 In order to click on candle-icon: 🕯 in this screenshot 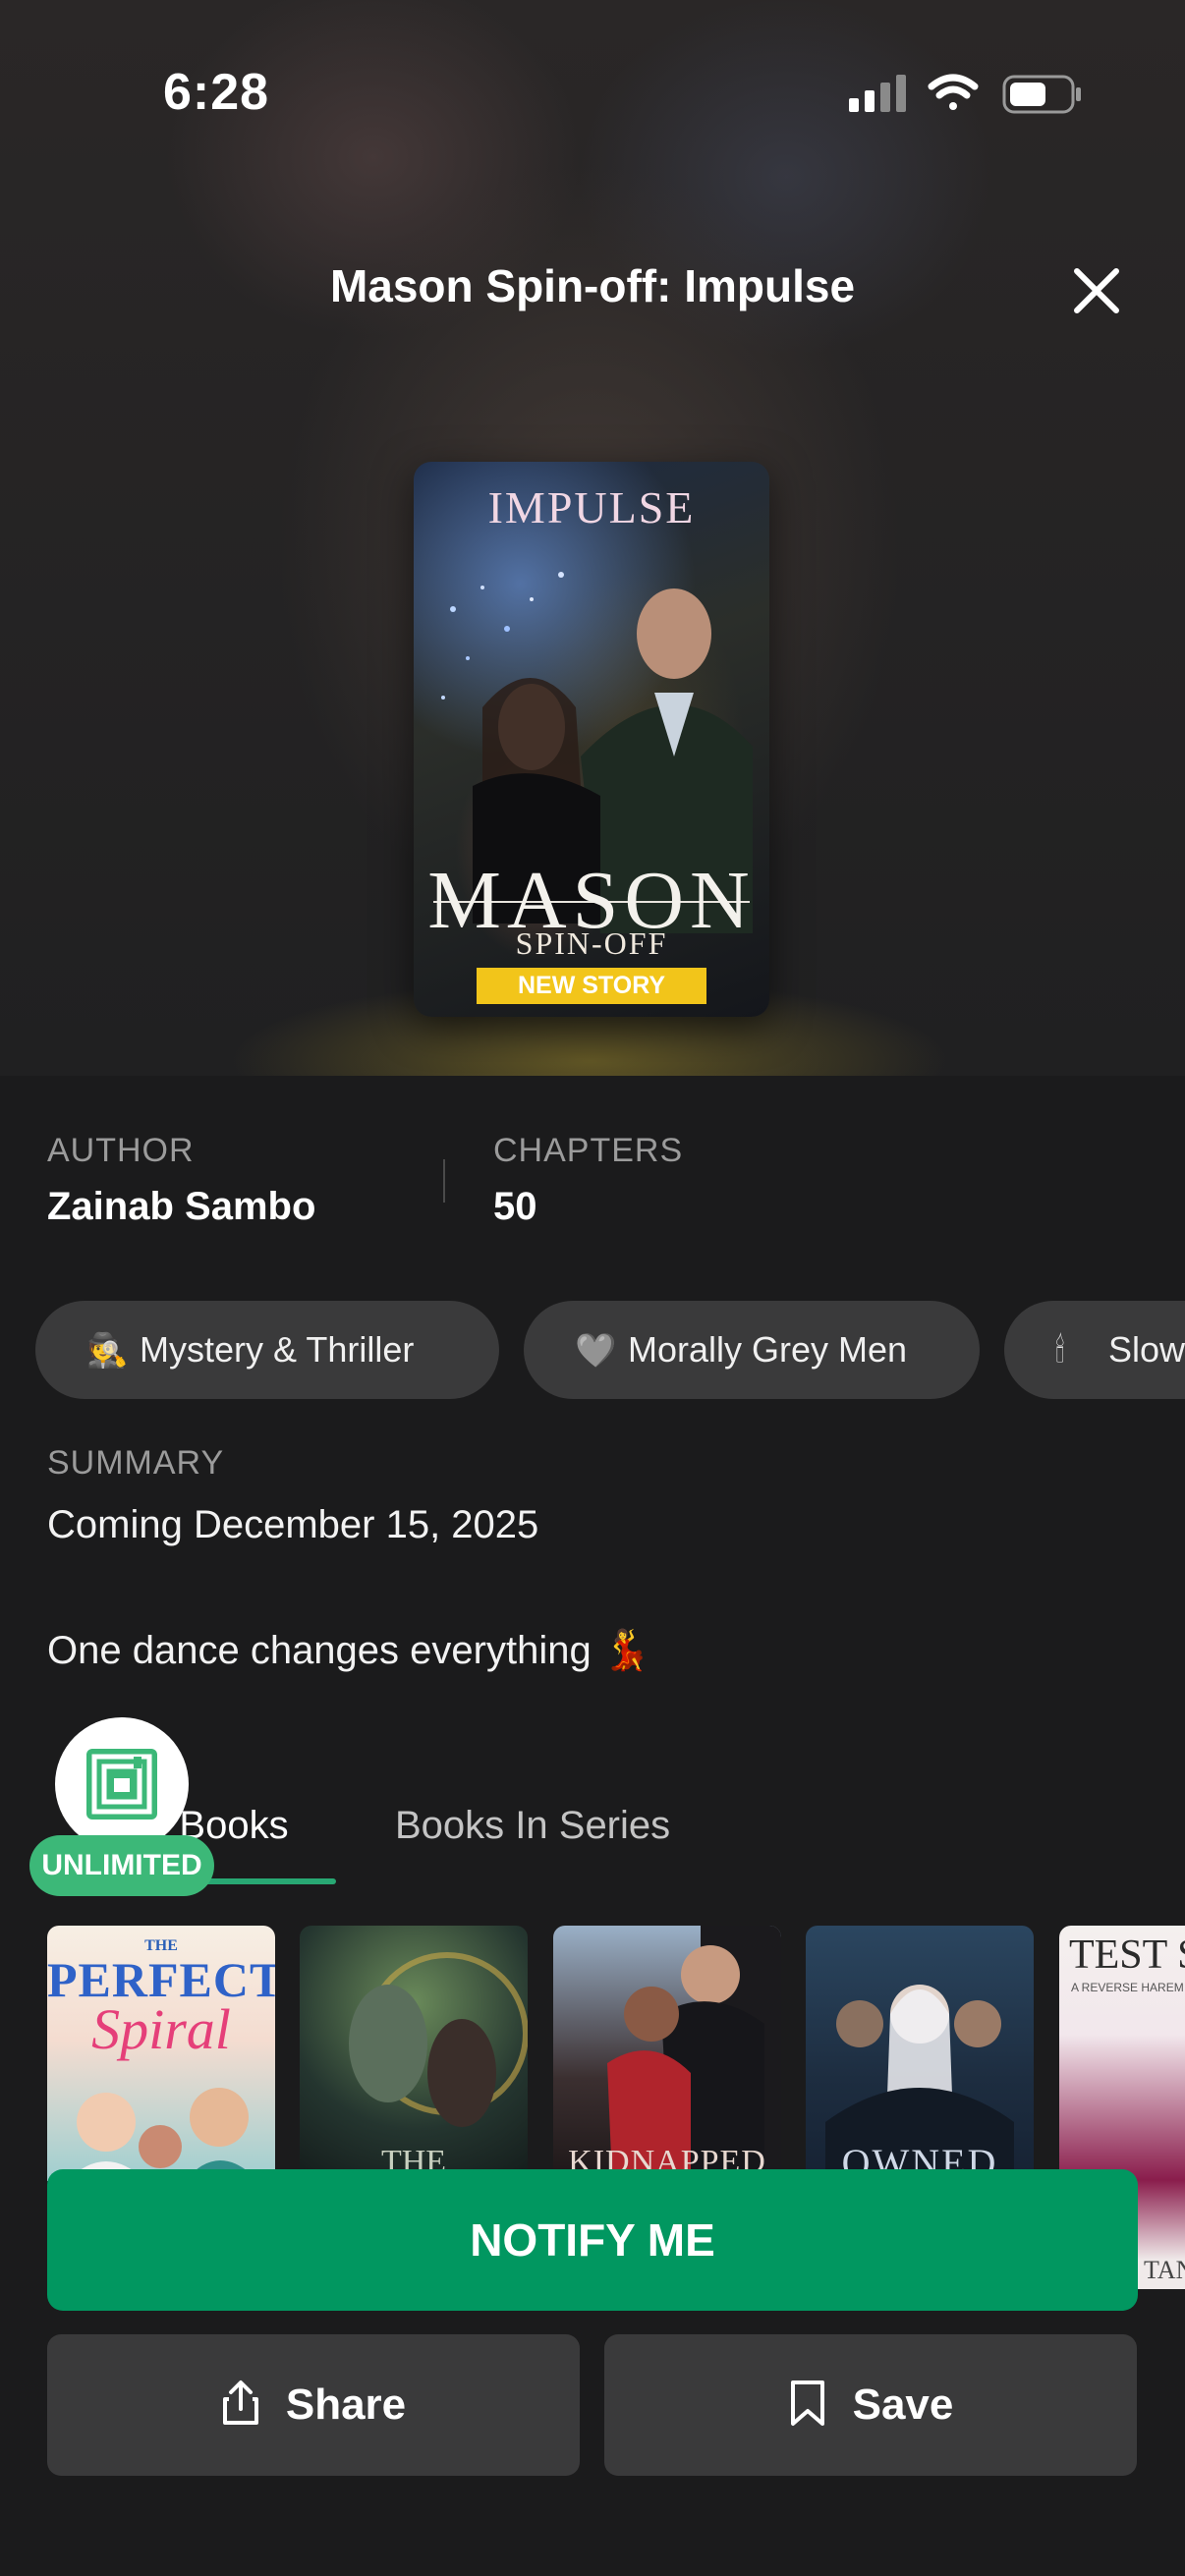, I will do `click(1060, 1351)`.